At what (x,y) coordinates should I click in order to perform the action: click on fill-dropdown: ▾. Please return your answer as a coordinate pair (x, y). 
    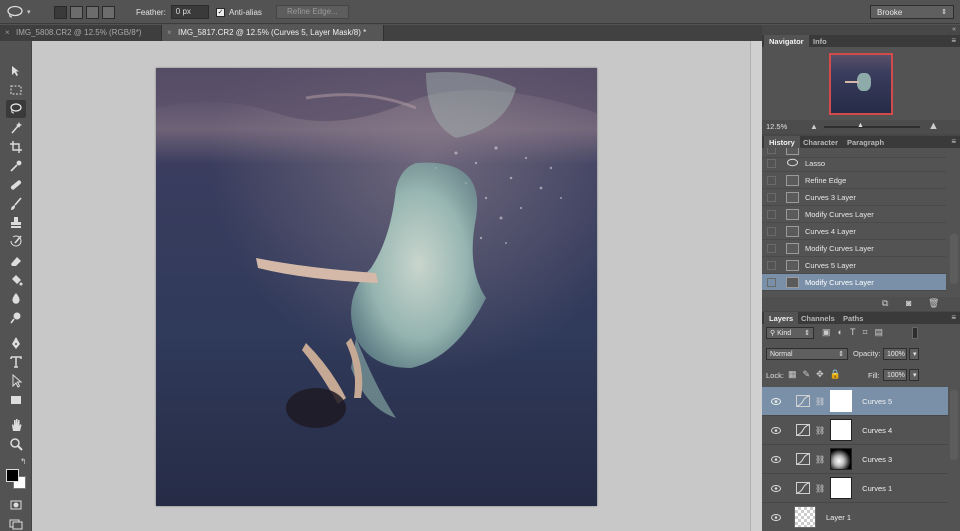
    Looking at the image, I should click on (914, 375).